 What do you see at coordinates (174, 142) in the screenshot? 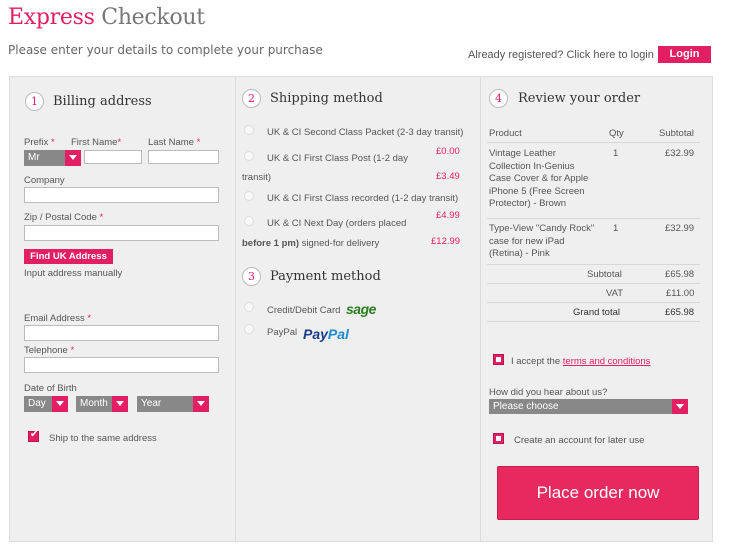
I see `last-name-label: Last Name *` at bounding box center [174, 142].